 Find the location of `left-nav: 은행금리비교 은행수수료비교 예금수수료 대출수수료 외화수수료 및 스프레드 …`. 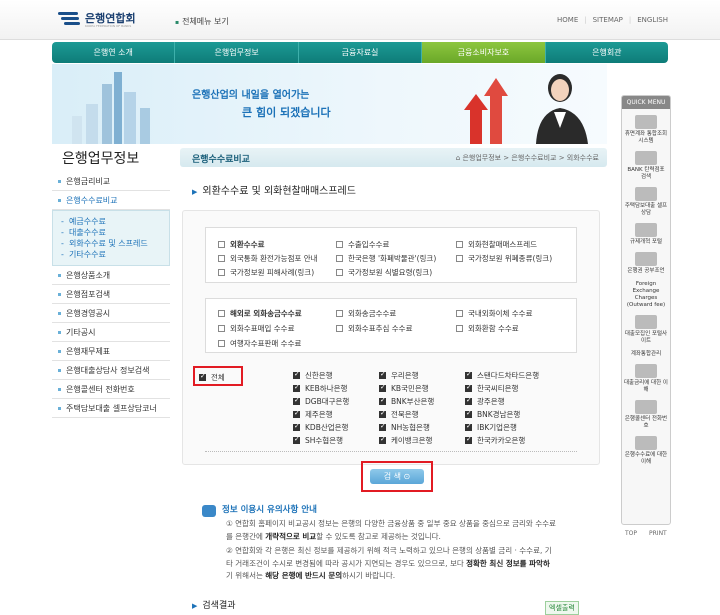

left-nav: 은행금리비교 은행수수료비교 예금수수료 대출수수료 외화수수료 및 스프레드 … is located at coordinates (111, 295).